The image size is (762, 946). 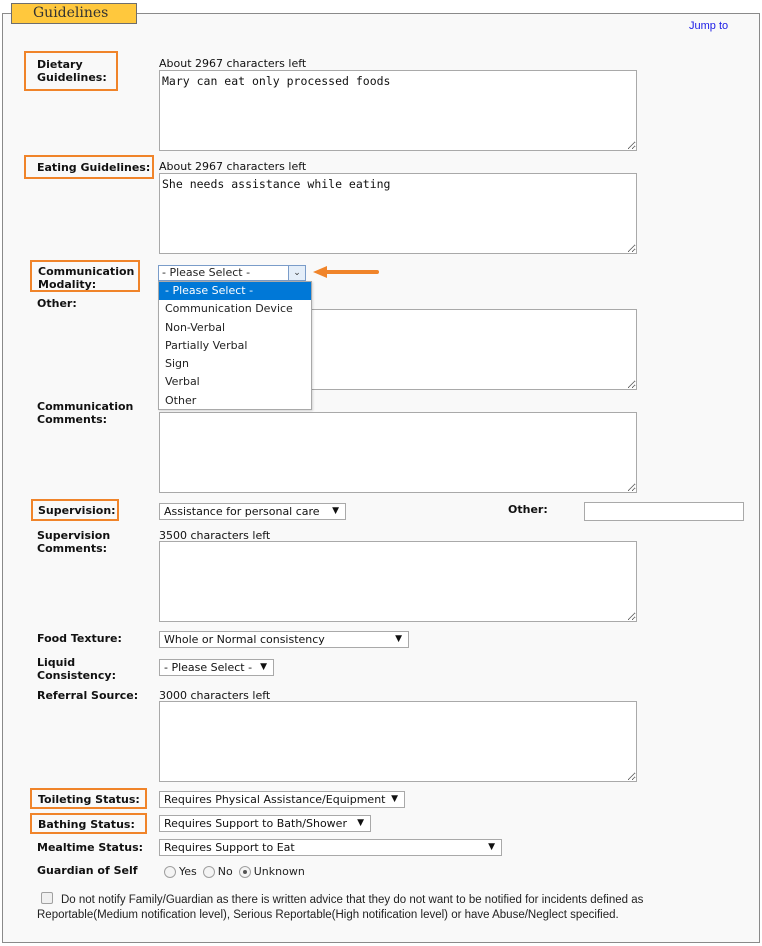 I want to click on guardian-yes-radio, so click(x=170, y=871).